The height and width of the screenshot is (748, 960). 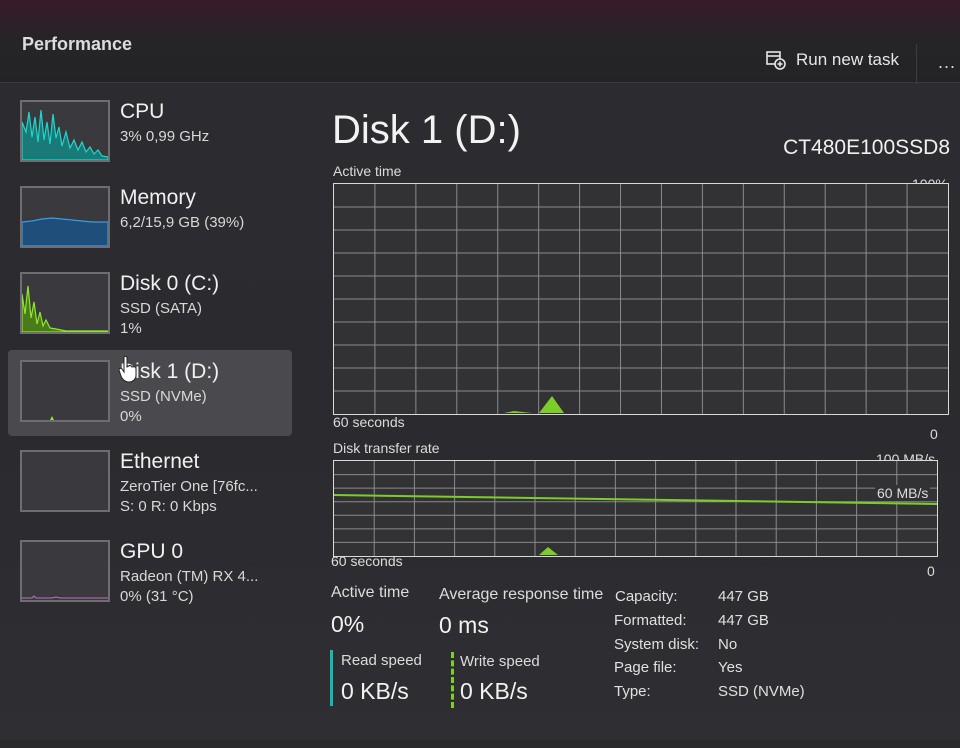 I want to click on type-value: SSD (NVMe), so click(x=761, y=691).